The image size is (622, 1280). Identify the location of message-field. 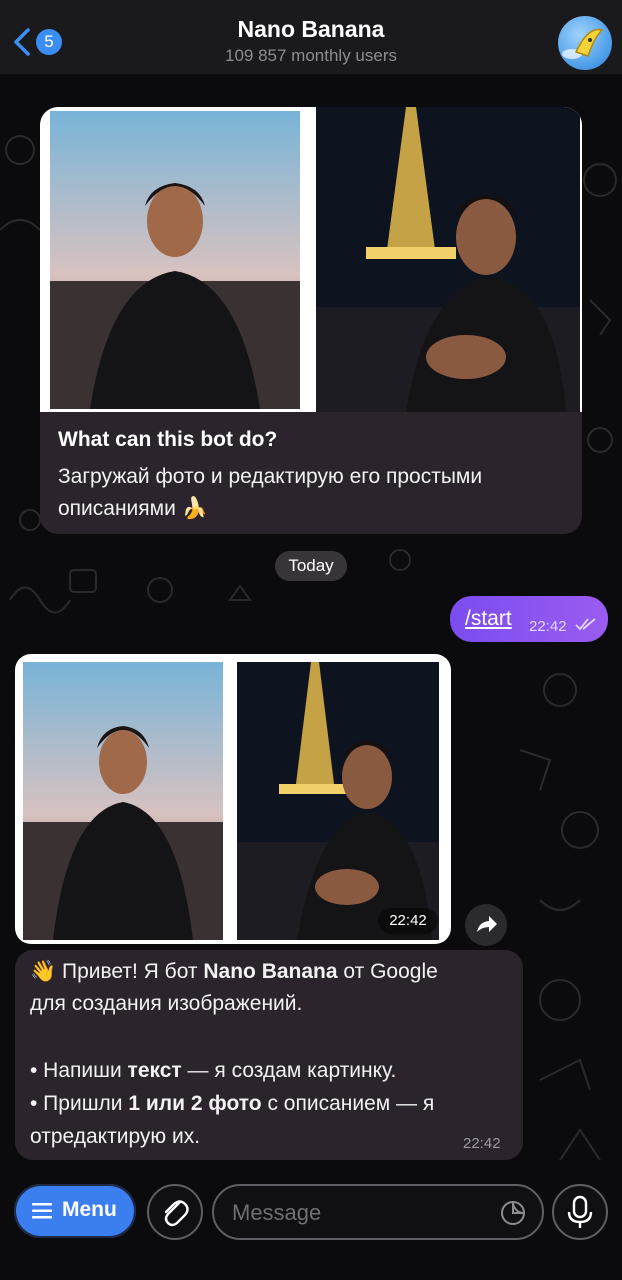
(378, 1212).